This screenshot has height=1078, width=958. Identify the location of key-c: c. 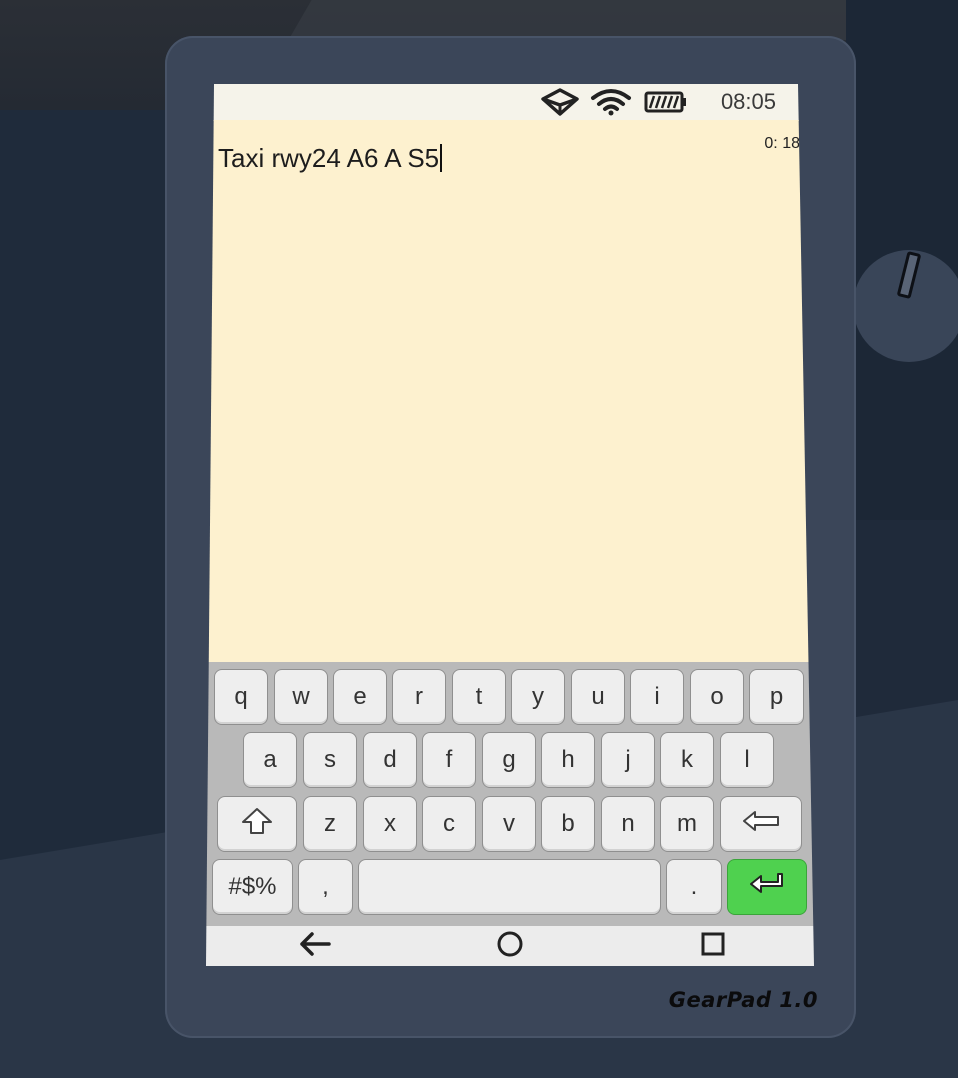
(449, 824).